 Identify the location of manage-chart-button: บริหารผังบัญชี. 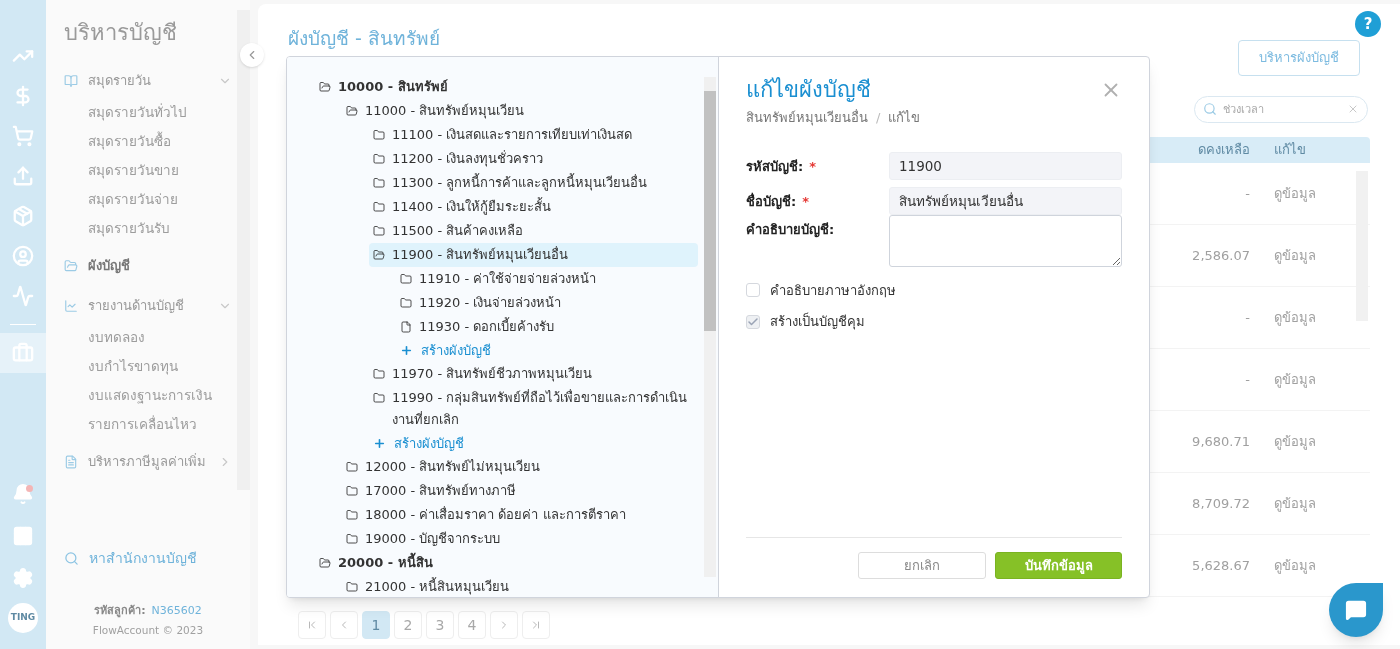
(1299, 58).